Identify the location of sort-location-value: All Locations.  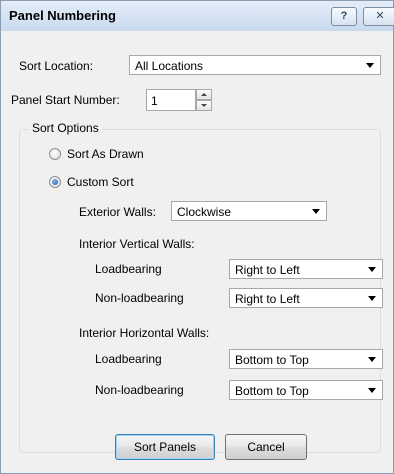
(169, 66).